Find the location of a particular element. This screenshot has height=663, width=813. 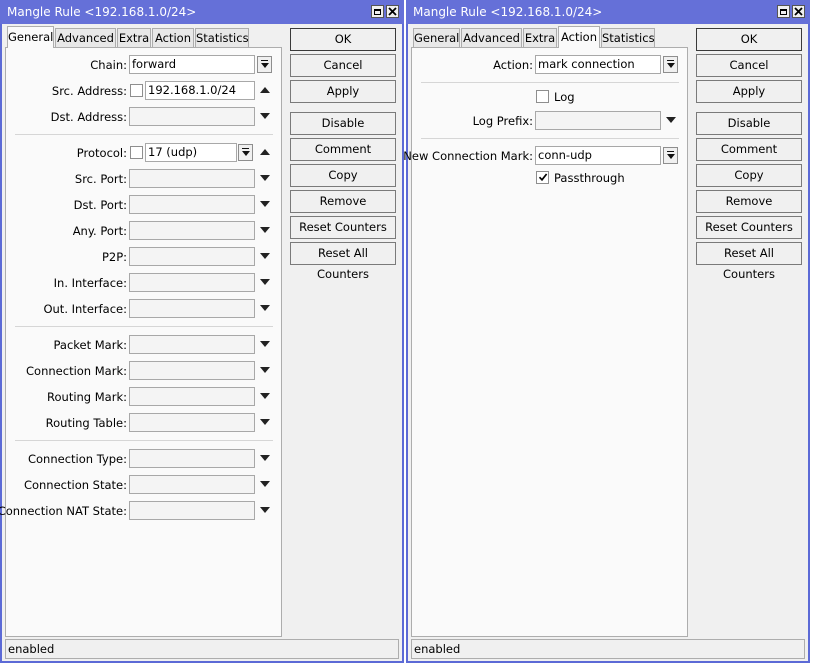

chain-input: forward is located at coordinates (192, 64).